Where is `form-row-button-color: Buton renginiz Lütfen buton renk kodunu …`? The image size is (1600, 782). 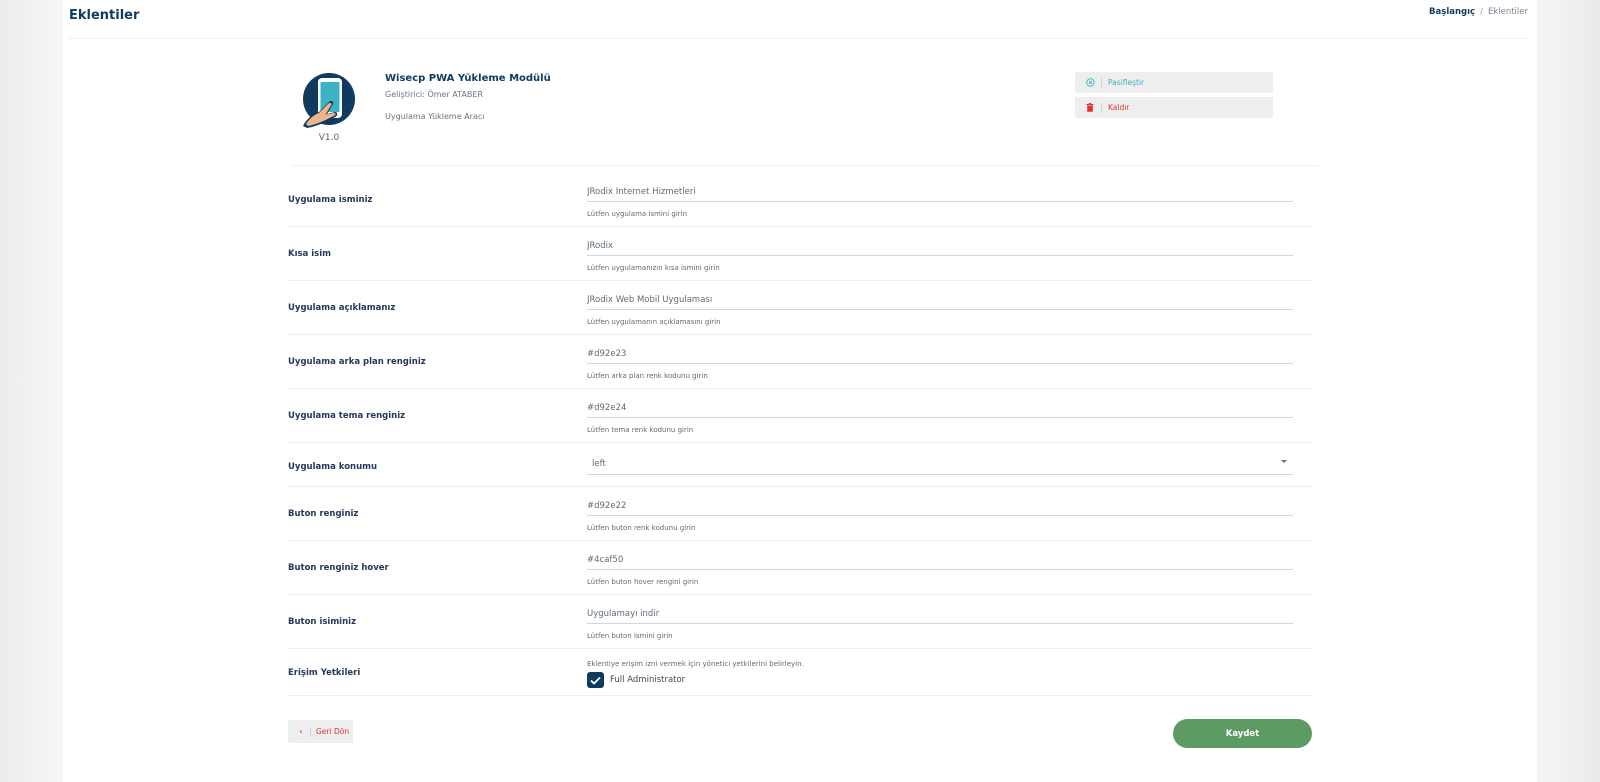
form-row-button-color: Buton renginiz Lütfen buton renk kodunu … is located at coordinates (800, 514).